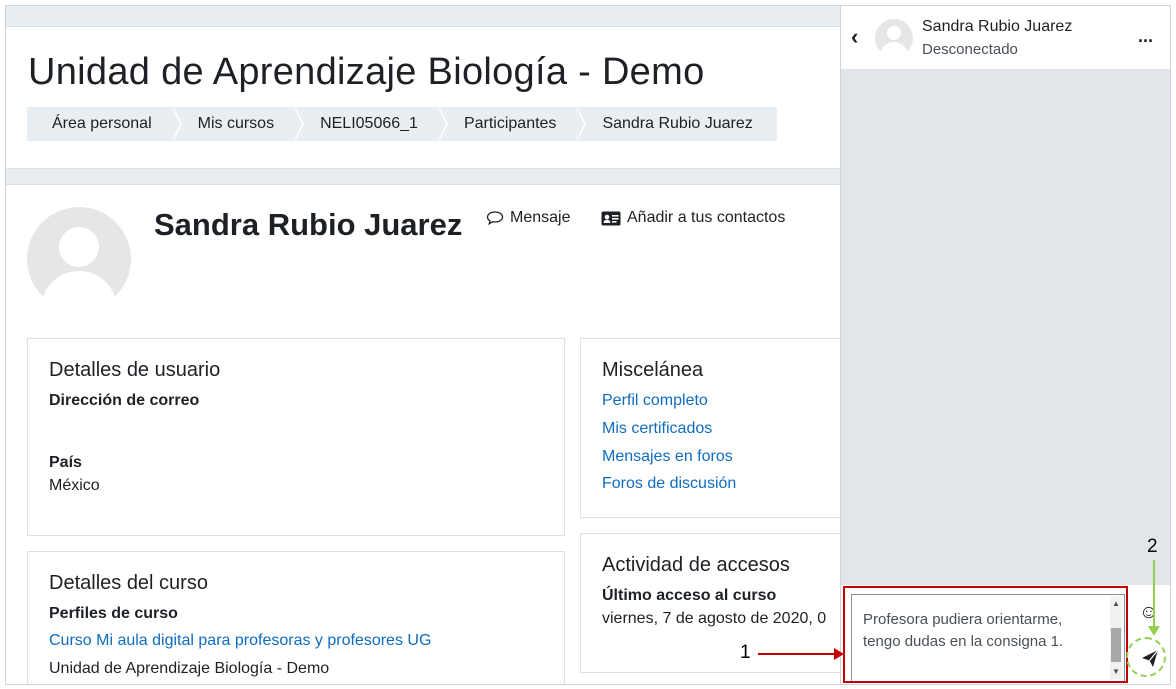  I want to click on add-contact-label: Añadir a tus contactos, so click(706, 217).